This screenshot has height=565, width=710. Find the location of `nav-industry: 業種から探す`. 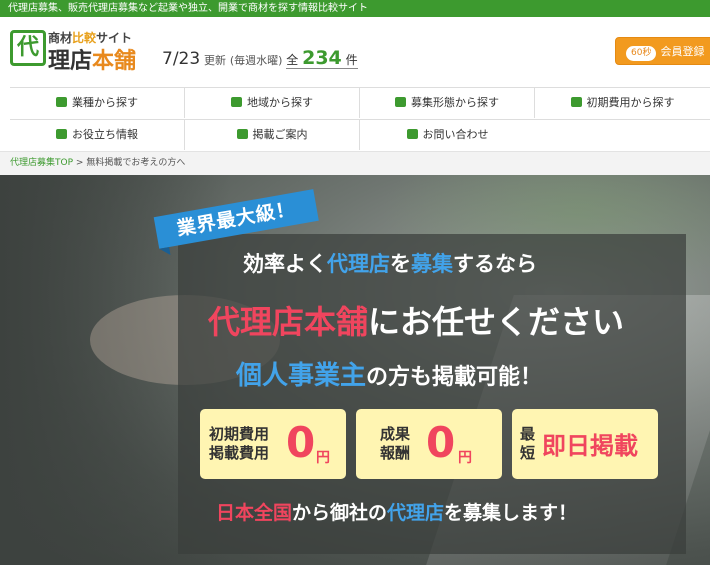

nav-industry: 業種から探す is located at coordinates (97, 103).